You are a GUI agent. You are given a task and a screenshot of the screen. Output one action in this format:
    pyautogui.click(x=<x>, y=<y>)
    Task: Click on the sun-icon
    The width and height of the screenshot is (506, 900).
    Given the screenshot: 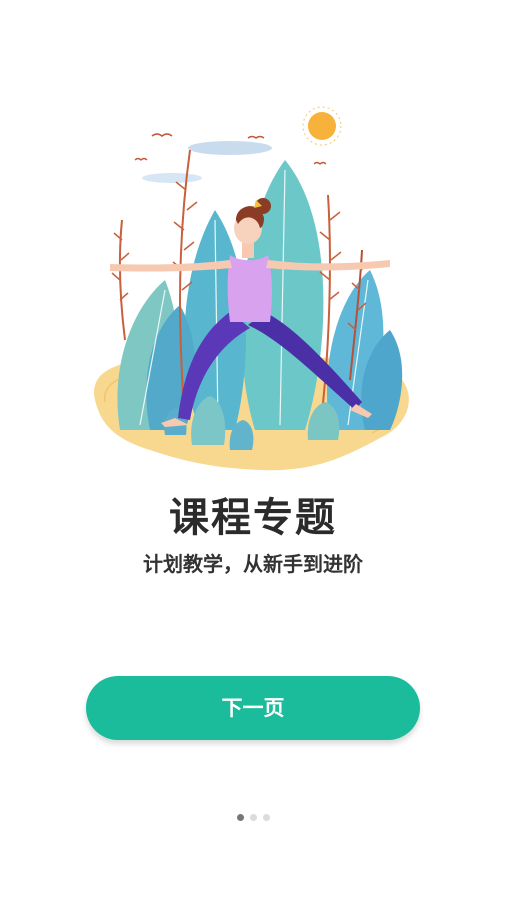 What is the action you would take?
    pyautogui.click(x=322, y=126)
    